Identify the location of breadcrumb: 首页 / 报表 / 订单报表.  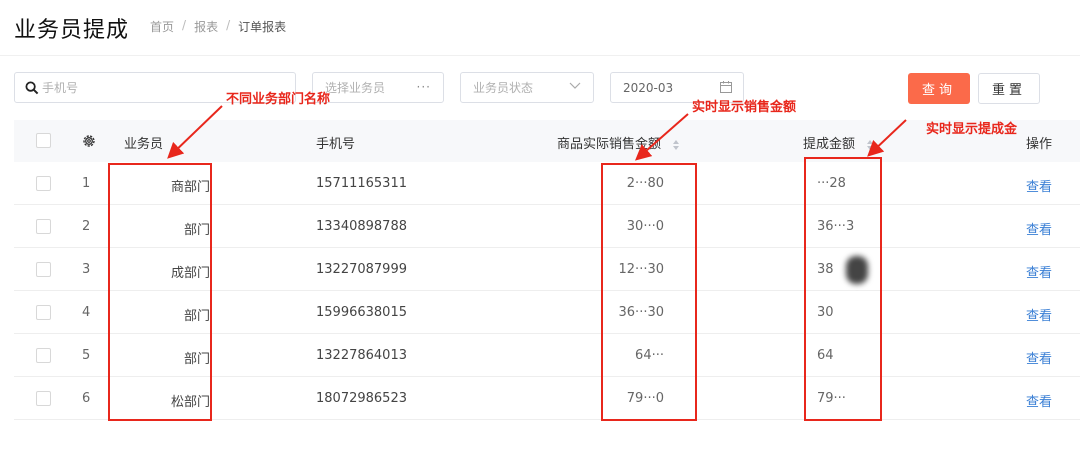
(218, 26).